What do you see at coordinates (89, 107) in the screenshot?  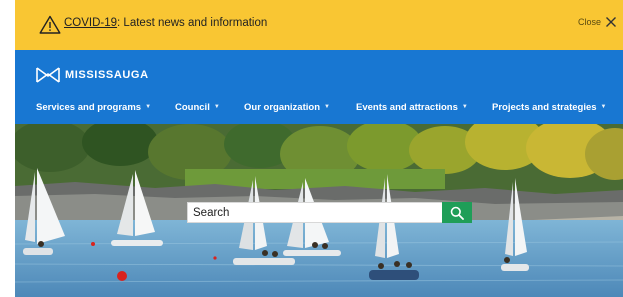 I see `nav-item-label: Services and programs` at bounding box center [89, 107].